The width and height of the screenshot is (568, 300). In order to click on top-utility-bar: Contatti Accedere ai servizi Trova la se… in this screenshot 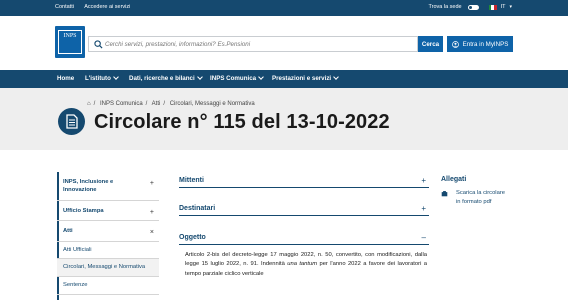, I will do `click(284, 8)`.